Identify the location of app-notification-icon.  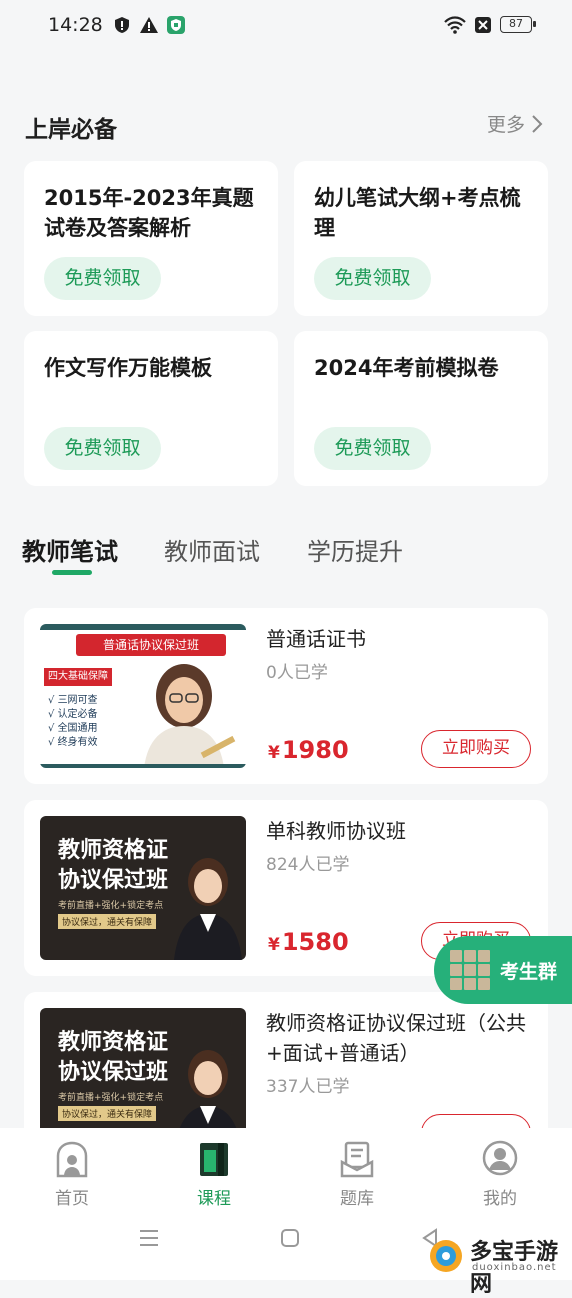
(176, 25).